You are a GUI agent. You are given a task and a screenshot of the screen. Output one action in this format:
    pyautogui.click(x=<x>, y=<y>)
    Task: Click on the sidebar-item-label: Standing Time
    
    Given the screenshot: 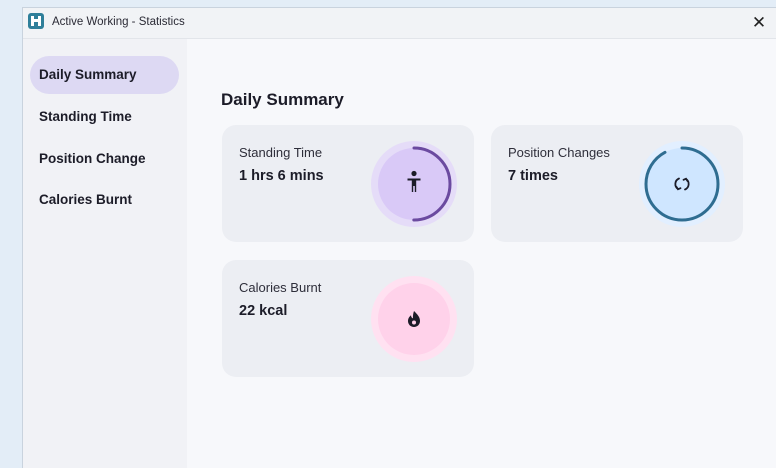 What is the action you would take?
    pyautogui.click(x=85, y=116)
    